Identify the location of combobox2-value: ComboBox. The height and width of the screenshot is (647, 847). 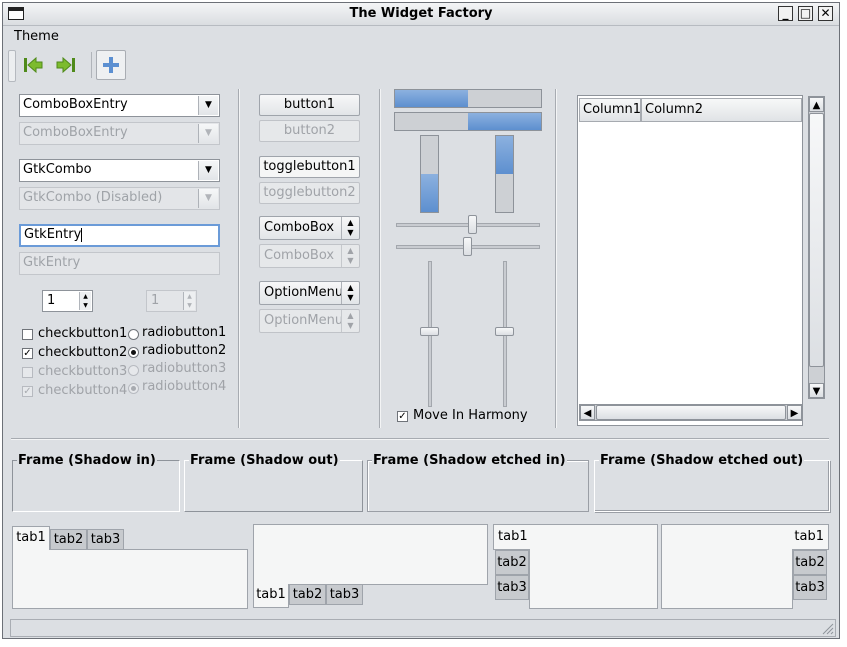
(299, 255).